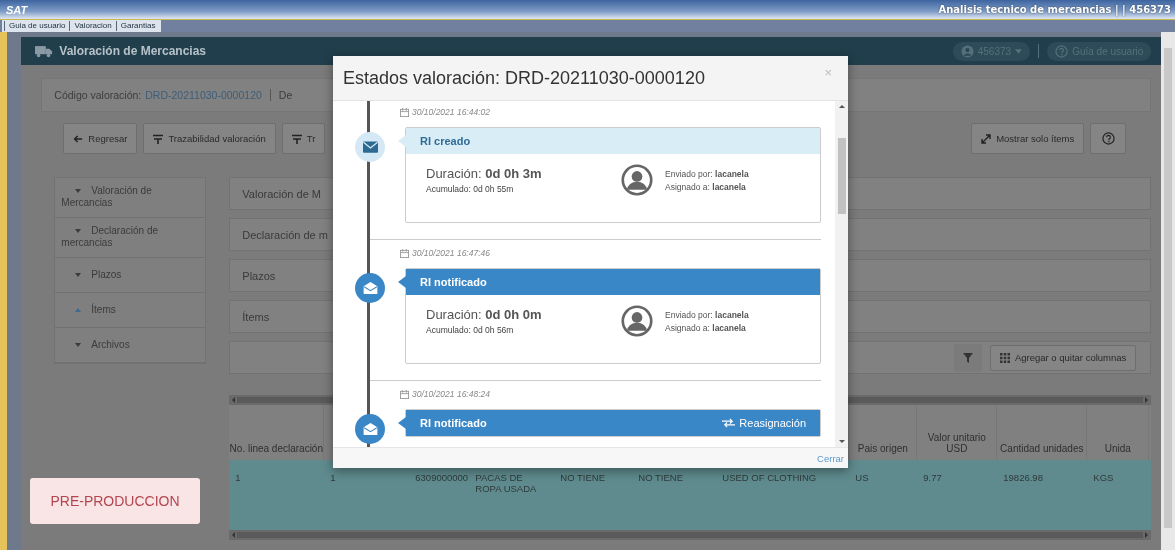 This screenshot has height=550, width=1175. What do you see at coordinates (209, 138) in the screenshot?
I see `toolbar-button: Trazabilidad valoración` at bounding box center [209, 138].